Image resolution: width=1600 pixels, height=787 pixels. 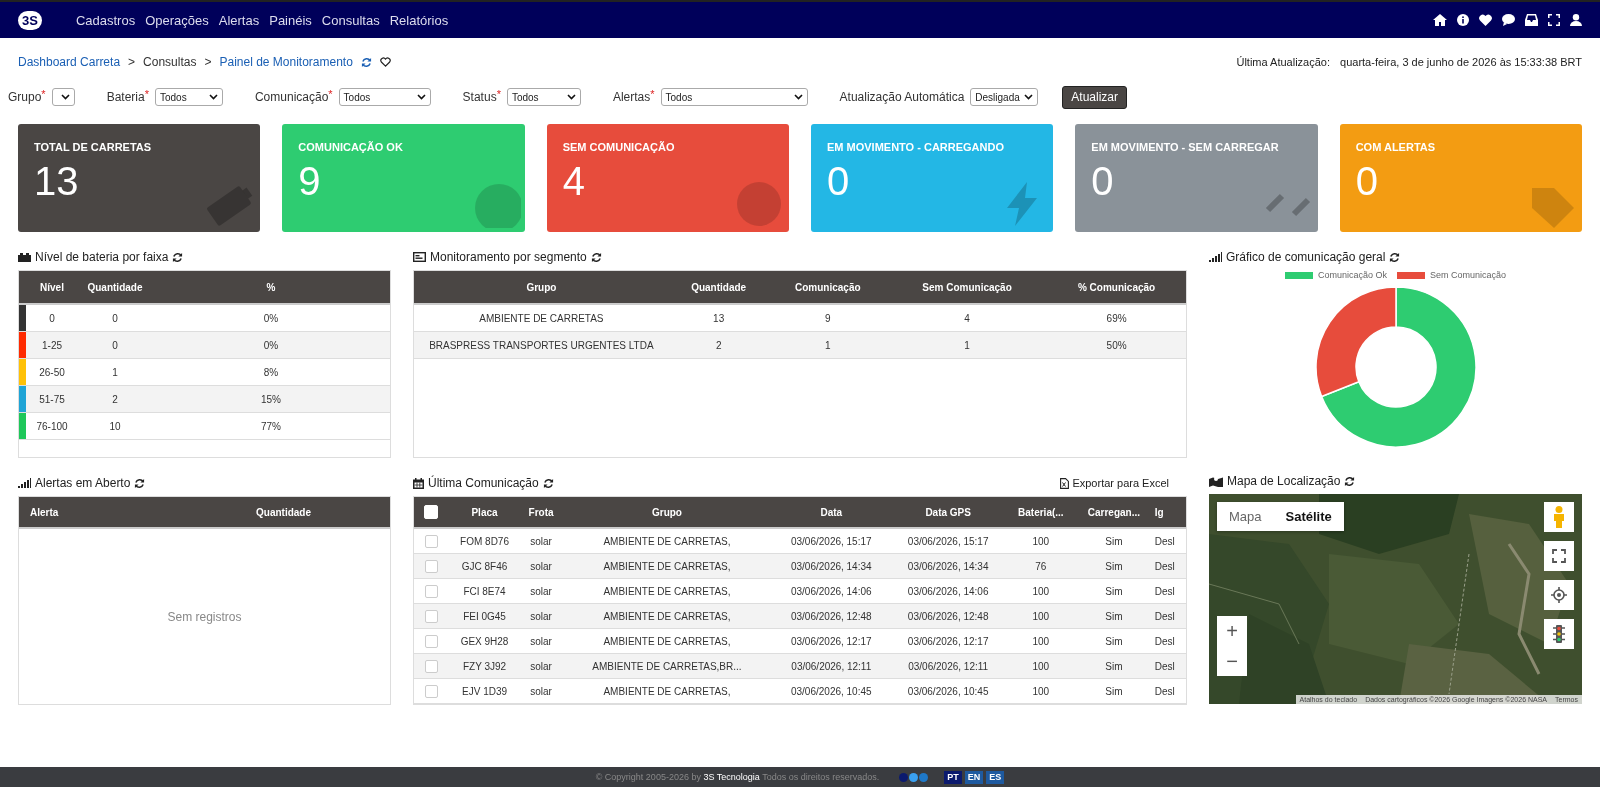 I want to click on table-cell: 26-50, so click(x=52, y=372).